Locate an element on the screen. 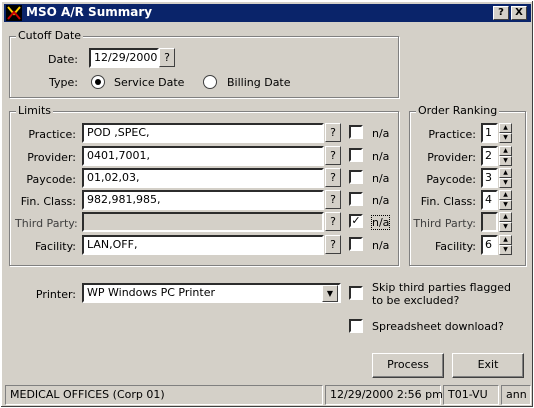 This screenshot has width=534, height=408. rank-facility-value: 6 is located at coordinates (489, 245).